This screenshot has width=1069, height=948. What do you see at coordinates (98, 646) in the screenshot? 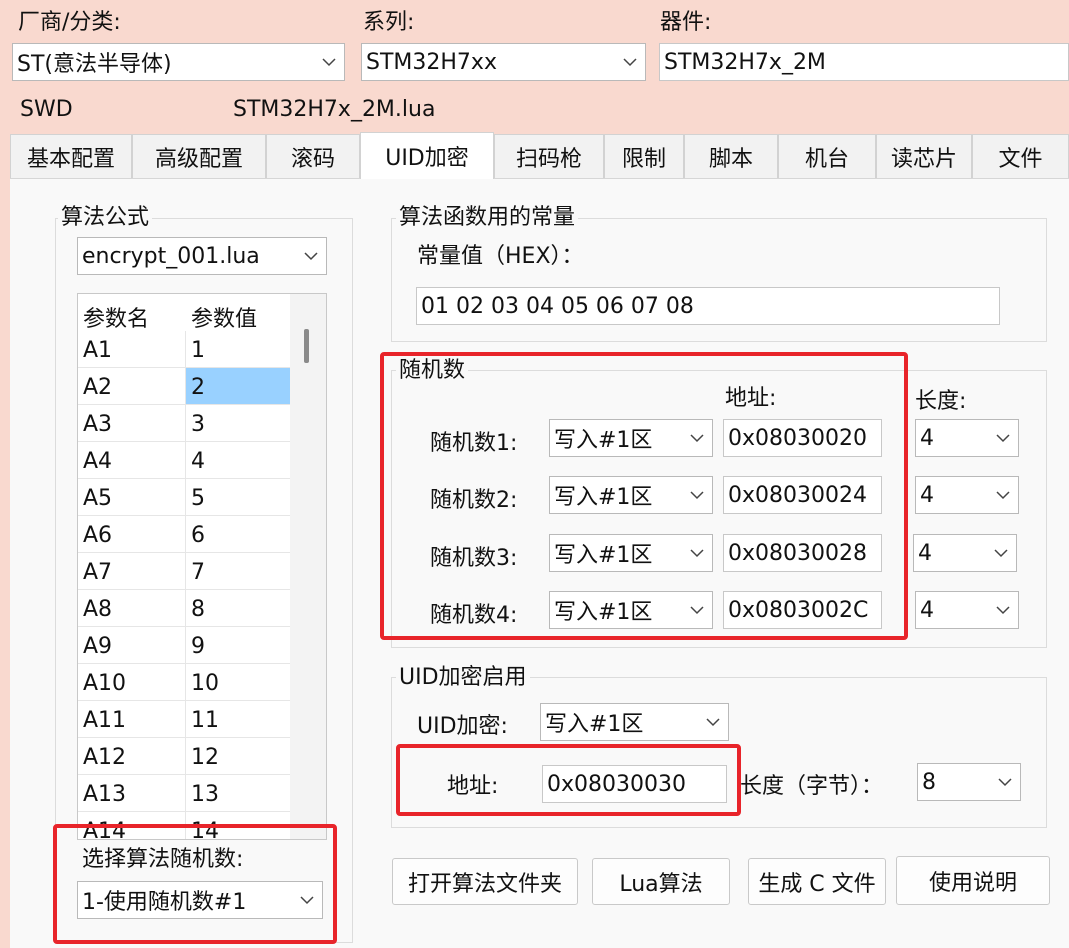
I see `param-name: A9` at bounding box center [98, 646].